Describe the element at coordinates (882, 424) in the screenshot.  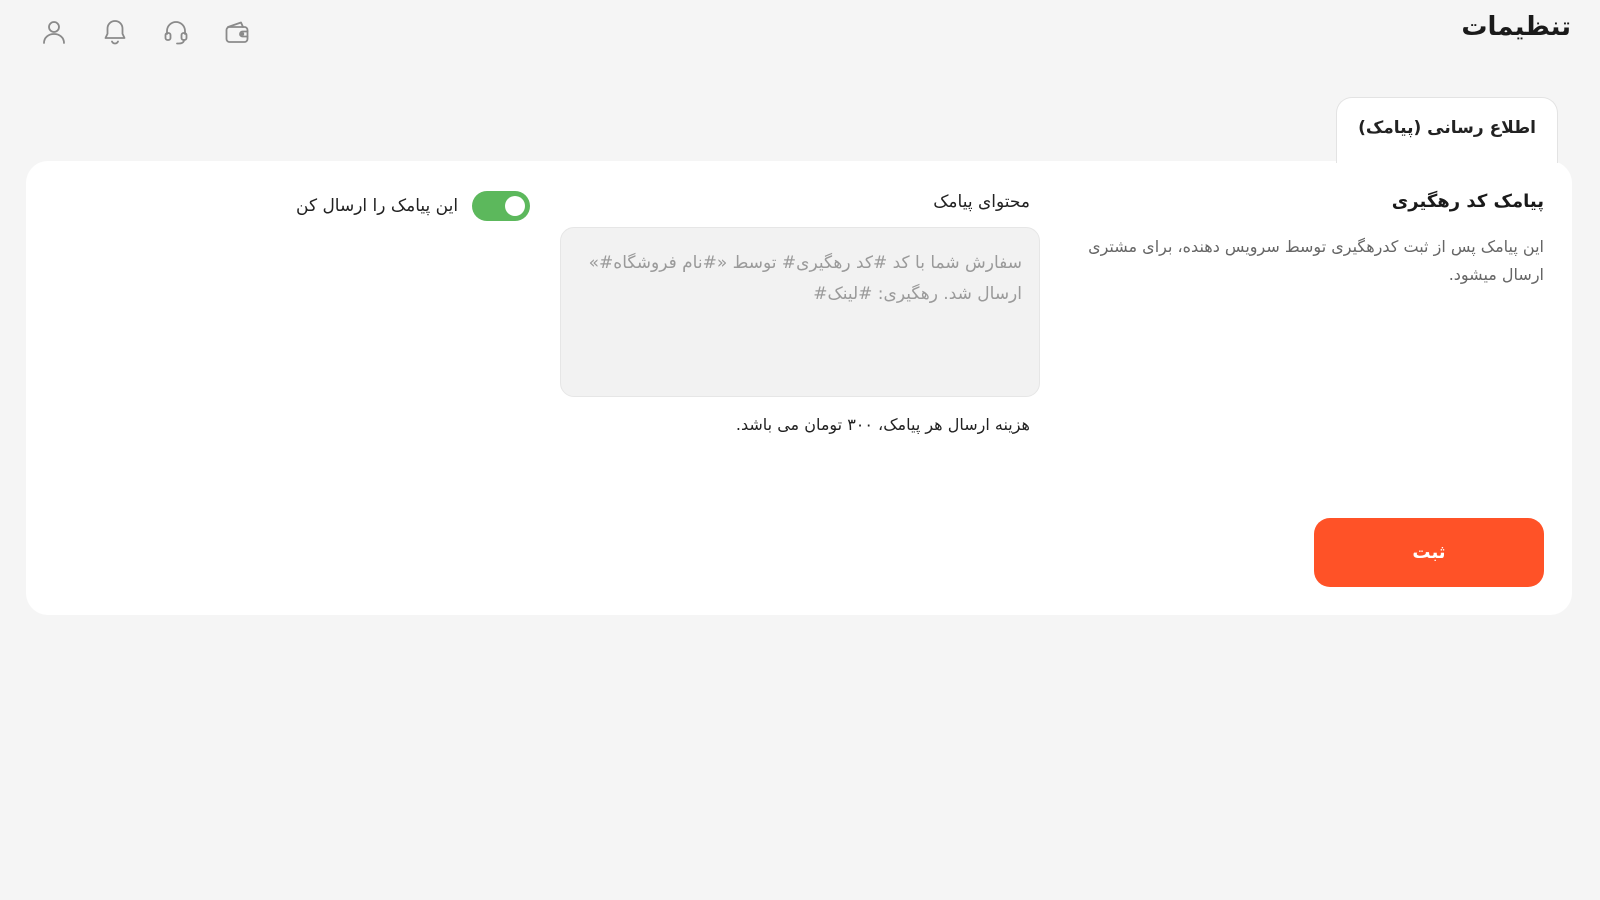
I see `sms-cost-note: هزینه ارسال هر پیامک، ۳۰۰ تومان می باشد.` at that location.